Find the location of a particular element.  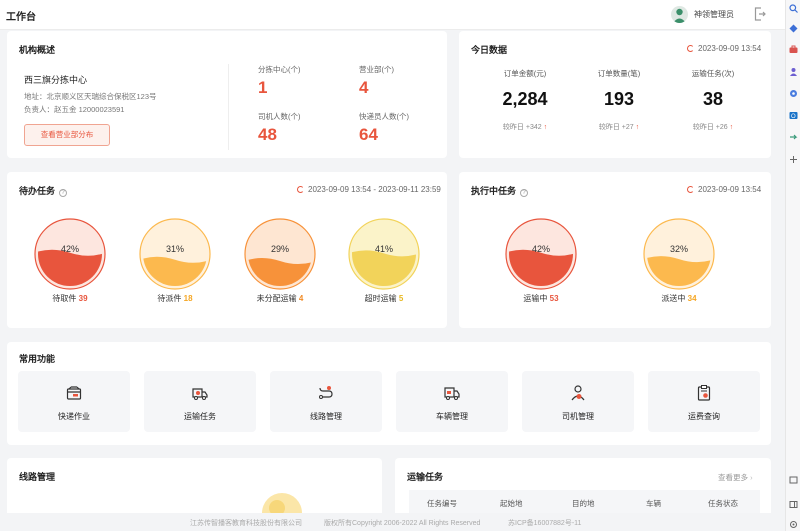

function-label: 车辆管理 is located at coordinates (452, 416).